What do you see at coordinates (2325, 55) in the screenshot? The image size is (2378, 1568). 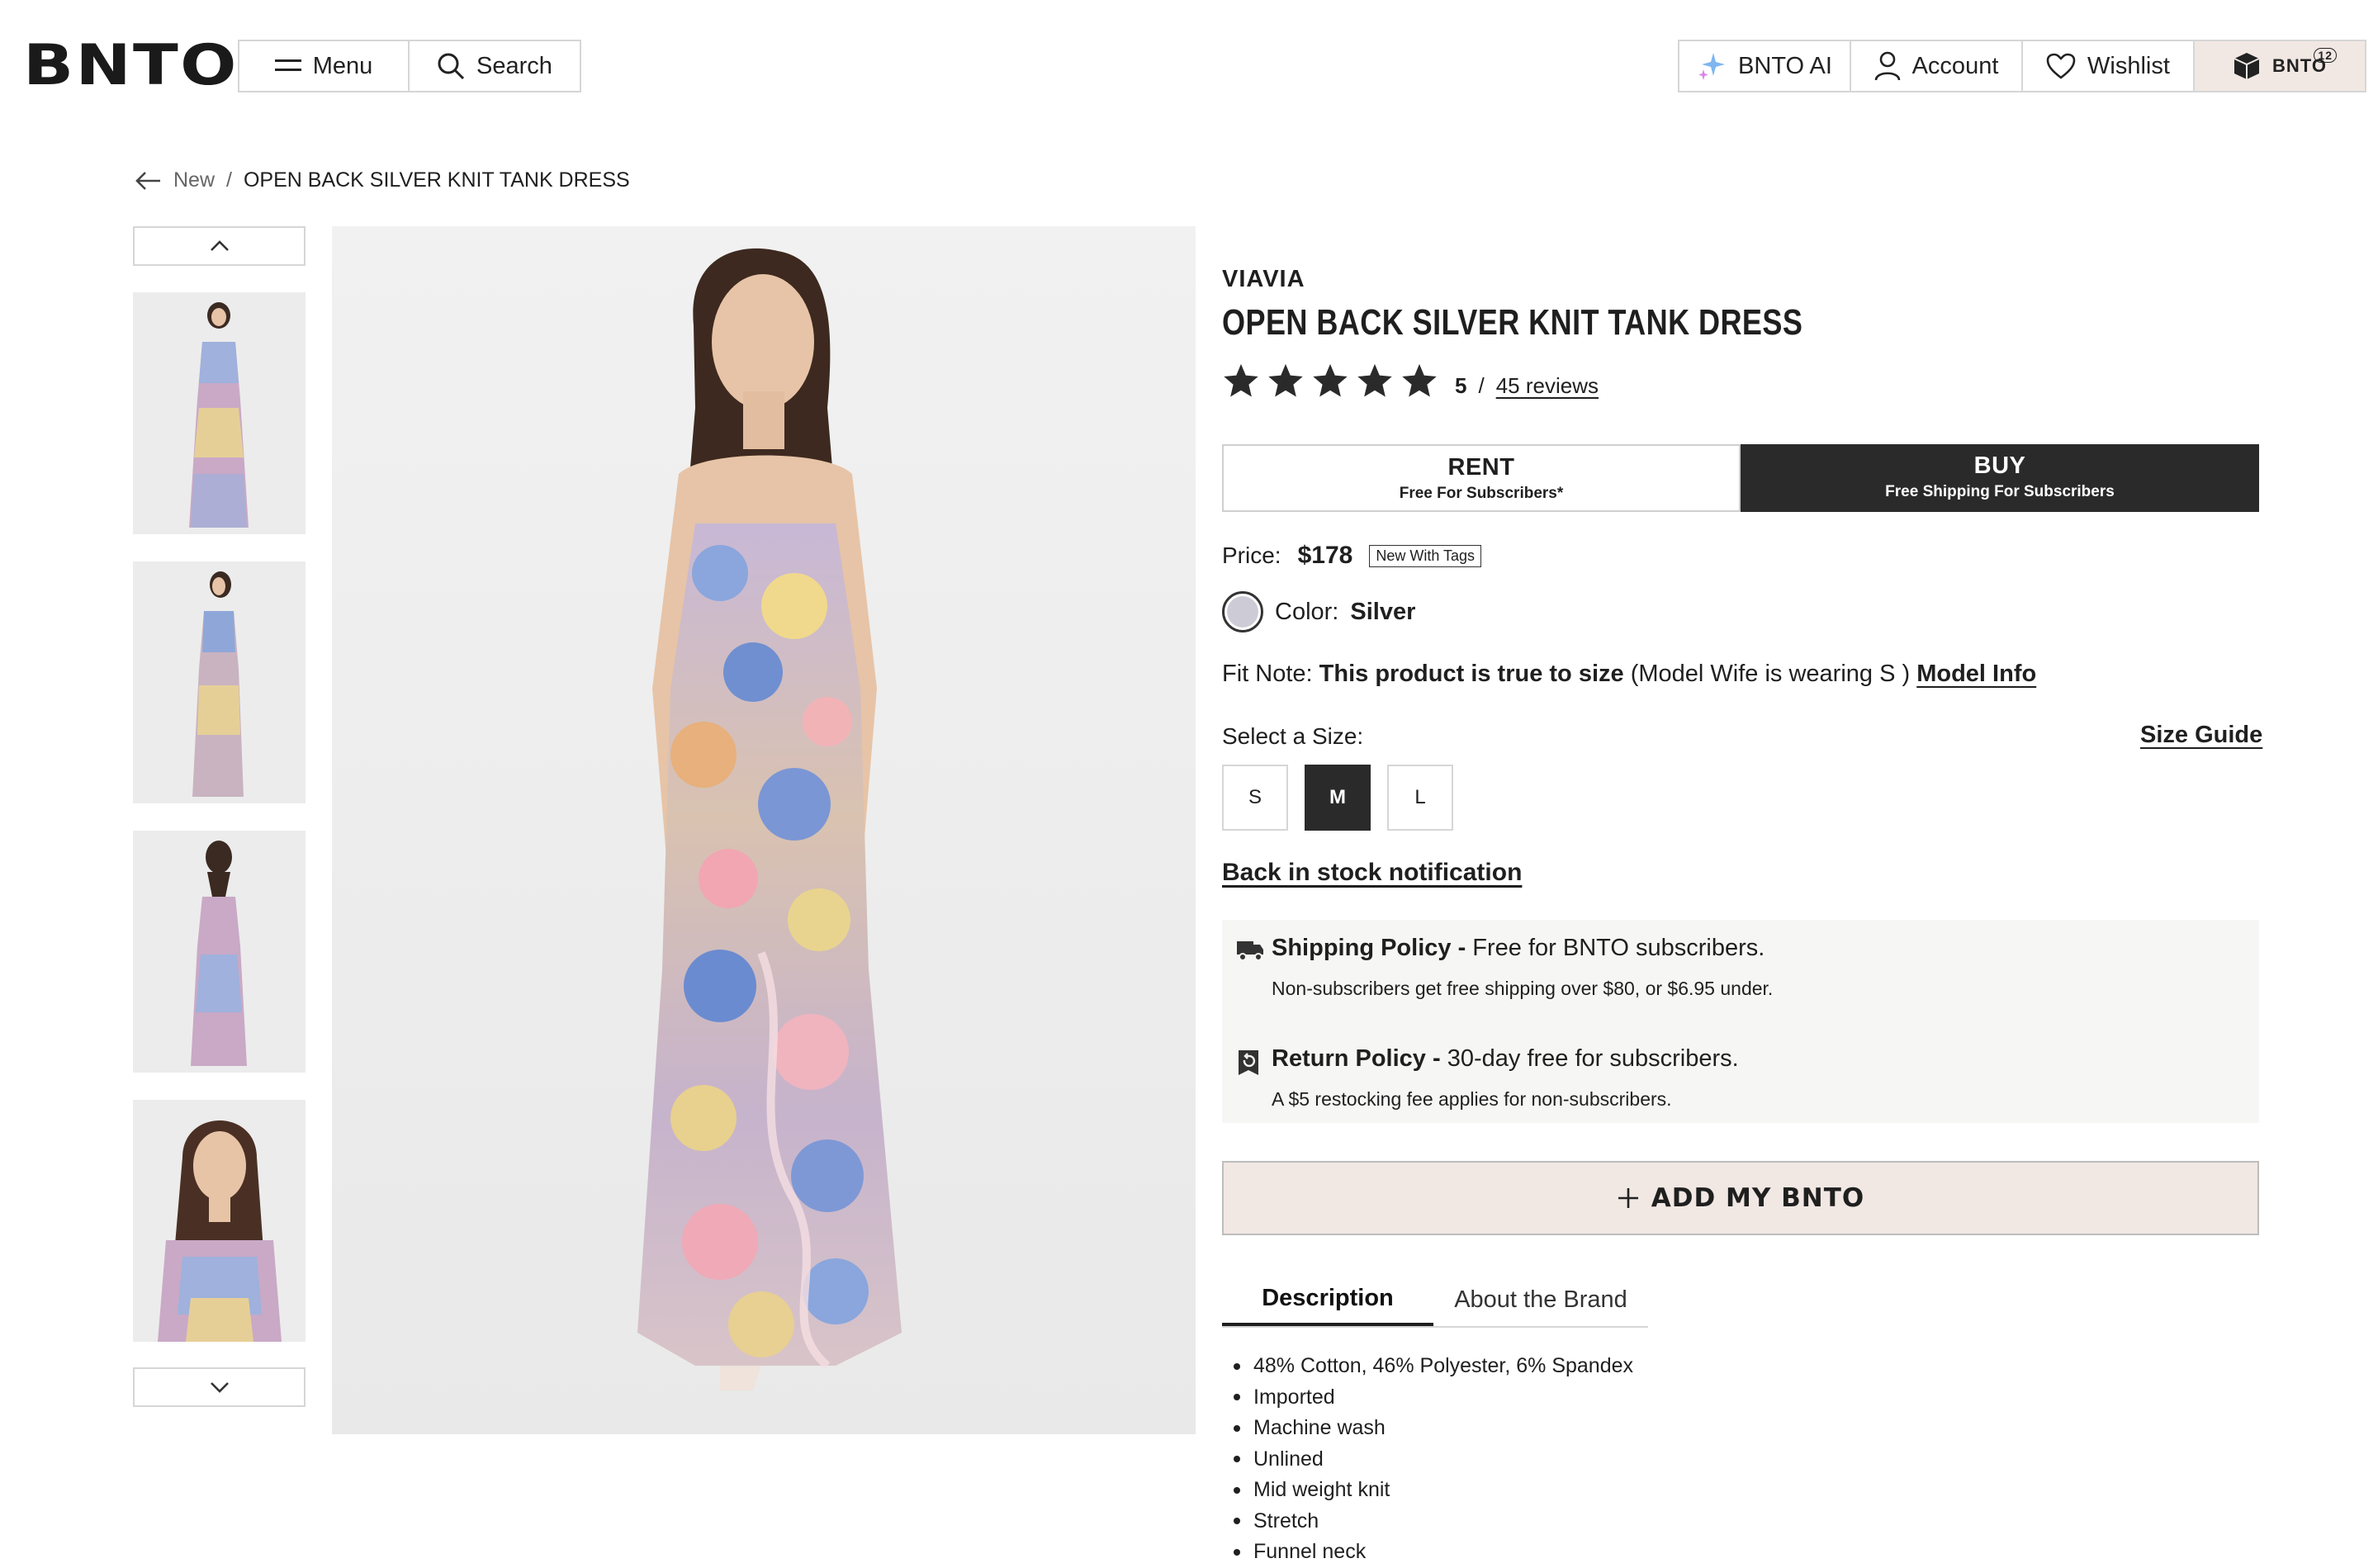 I see `cart-count-badge: 12` at bounding box center [2325, 55].